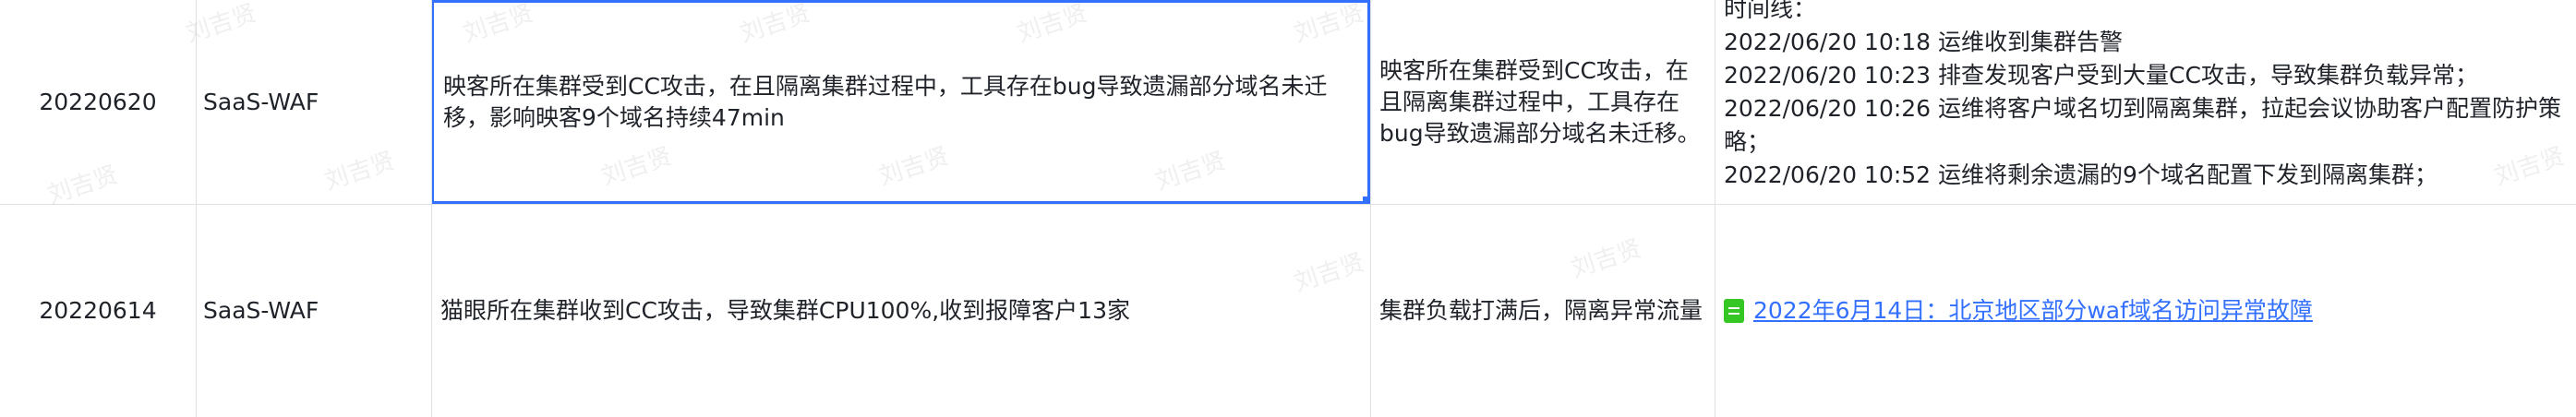 This screenshot has height=417, width=2576. I want to click on sheet-doc-icon, so click(1734, 310).